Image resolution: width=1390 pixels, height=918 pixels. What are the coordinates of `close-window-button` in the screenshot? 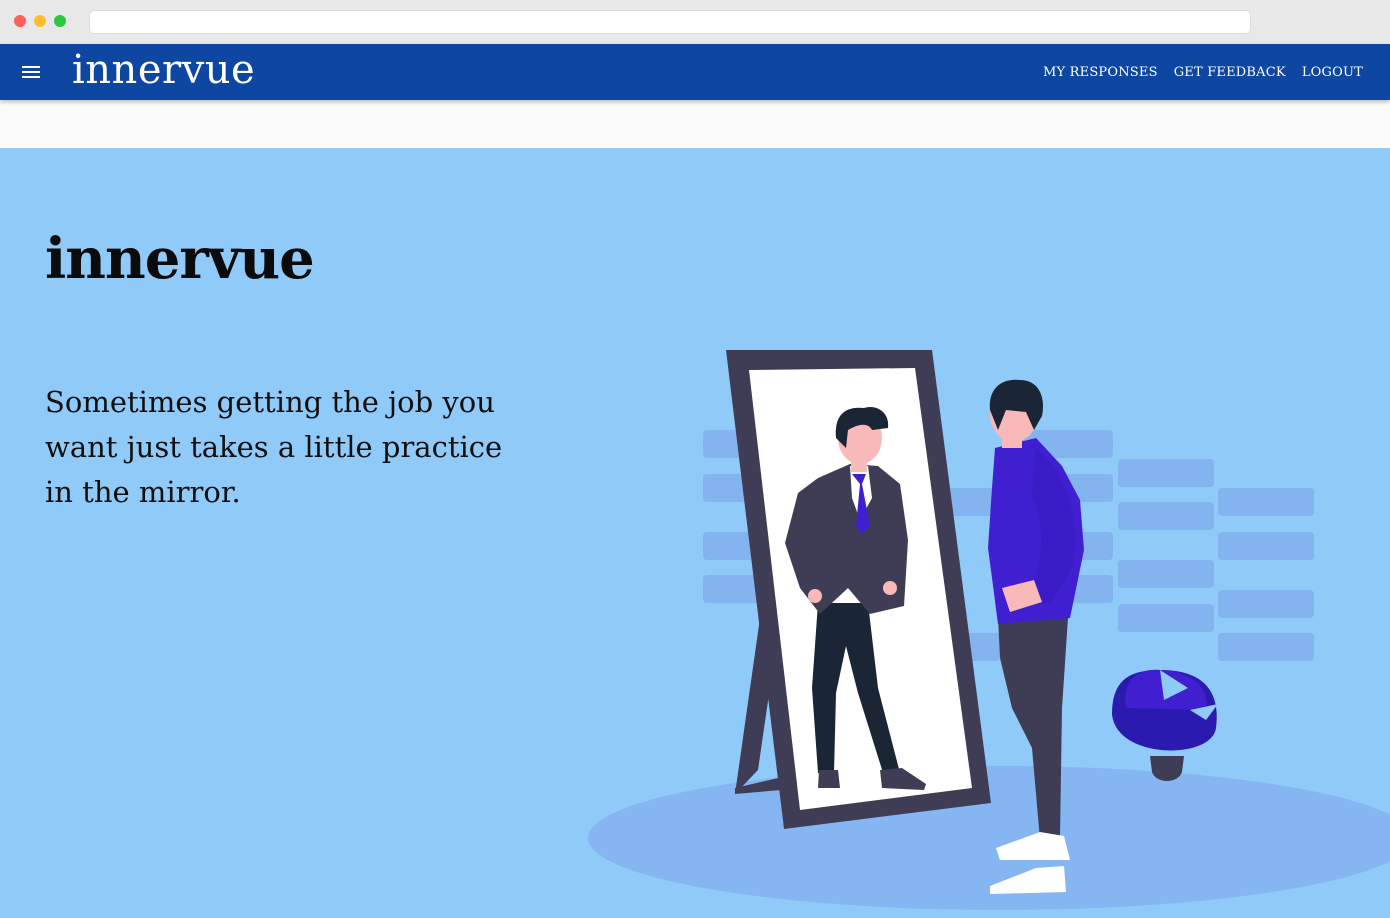 It's located at (20, 21).